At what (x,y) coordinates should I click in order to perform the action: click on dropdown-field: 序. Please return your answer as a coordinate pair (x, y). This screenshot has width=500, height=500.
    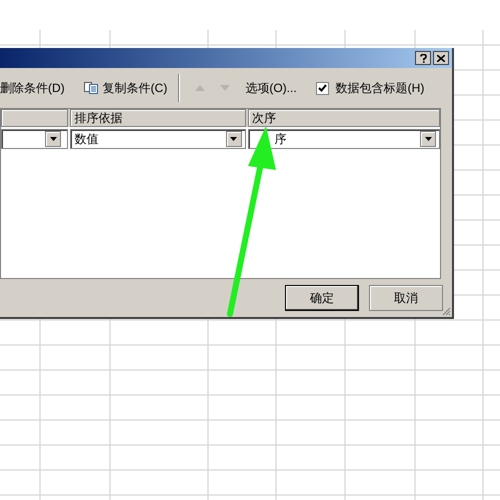
    Looking at the image, I should click on (344, 139).